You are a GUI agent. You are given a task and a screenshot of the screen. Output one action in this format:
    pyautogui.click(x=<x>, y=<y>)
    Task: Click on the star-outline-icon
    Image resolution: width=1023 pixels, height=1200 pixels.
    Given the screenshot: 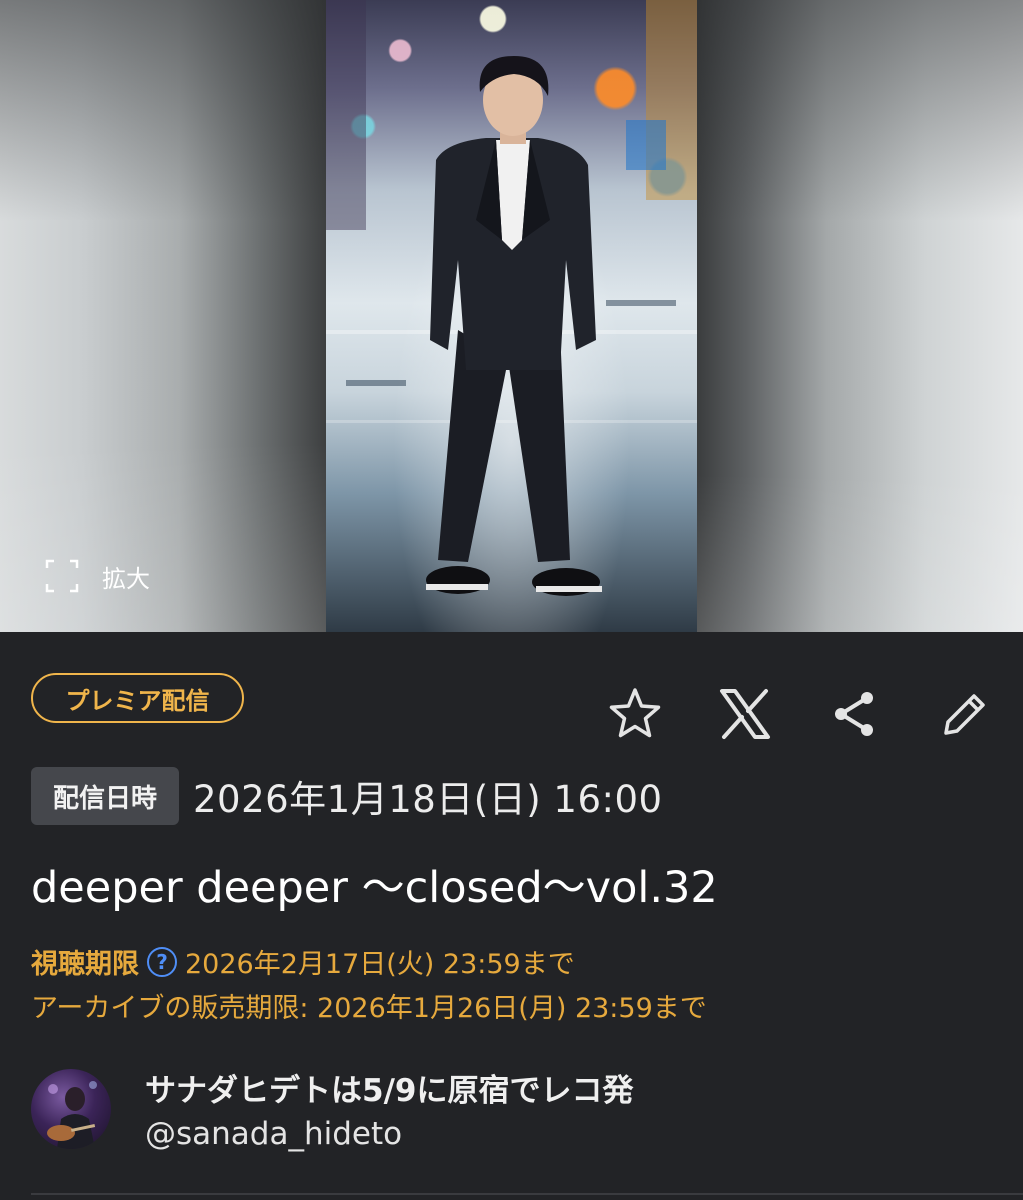 What is the action you would take?
    pyautogui.click(x=635, y=713)
    